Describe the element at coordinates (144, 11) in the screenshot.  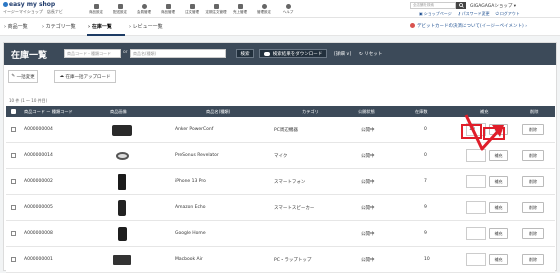
I see `nav-label: 会員管理` at that location.